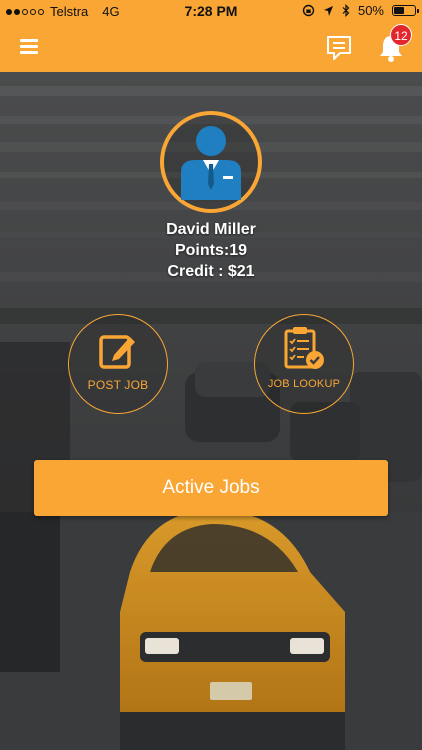 The width and height of the screenshot is (422, 750). I want to click on bluetooth-icon, so click(346, 10).